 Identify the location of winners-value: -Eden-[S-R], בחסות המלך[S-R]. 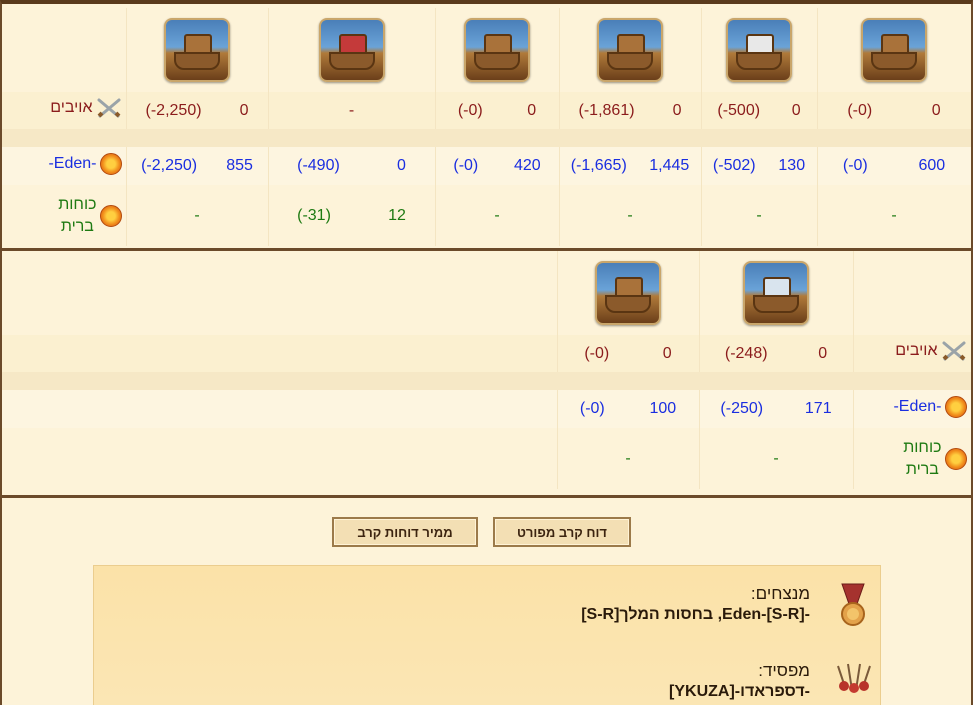
(695, 614).